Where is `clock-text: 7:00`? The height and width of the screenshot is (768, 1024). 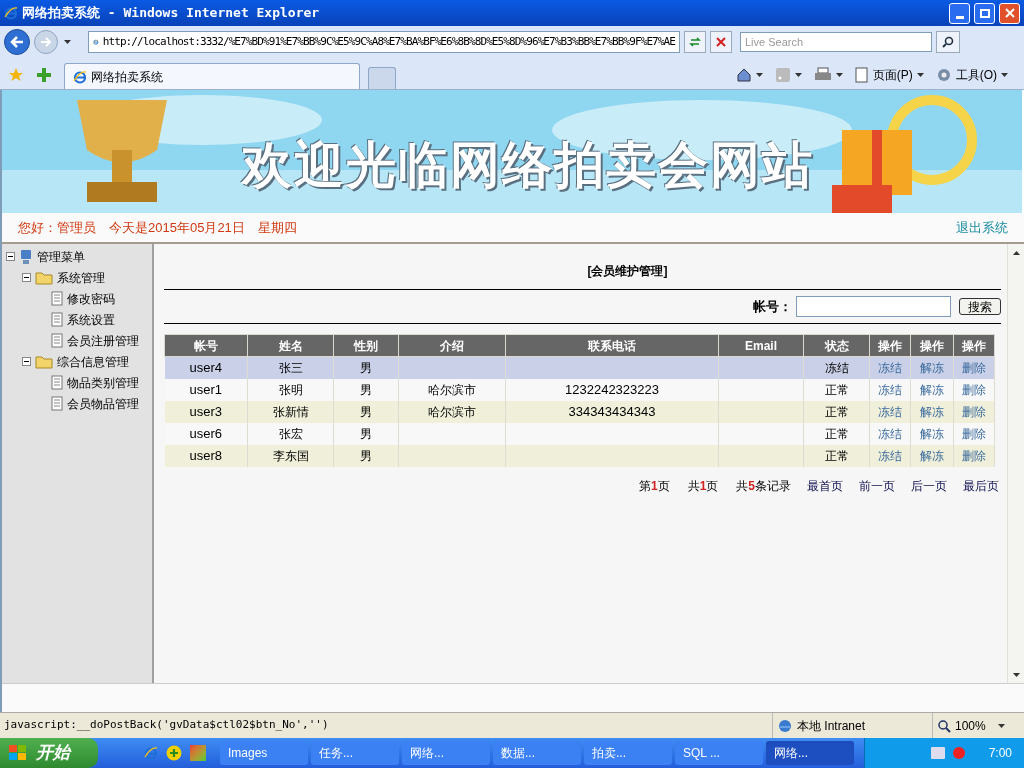
clock-text: 7:00 is located at coordinates (1000, 753).